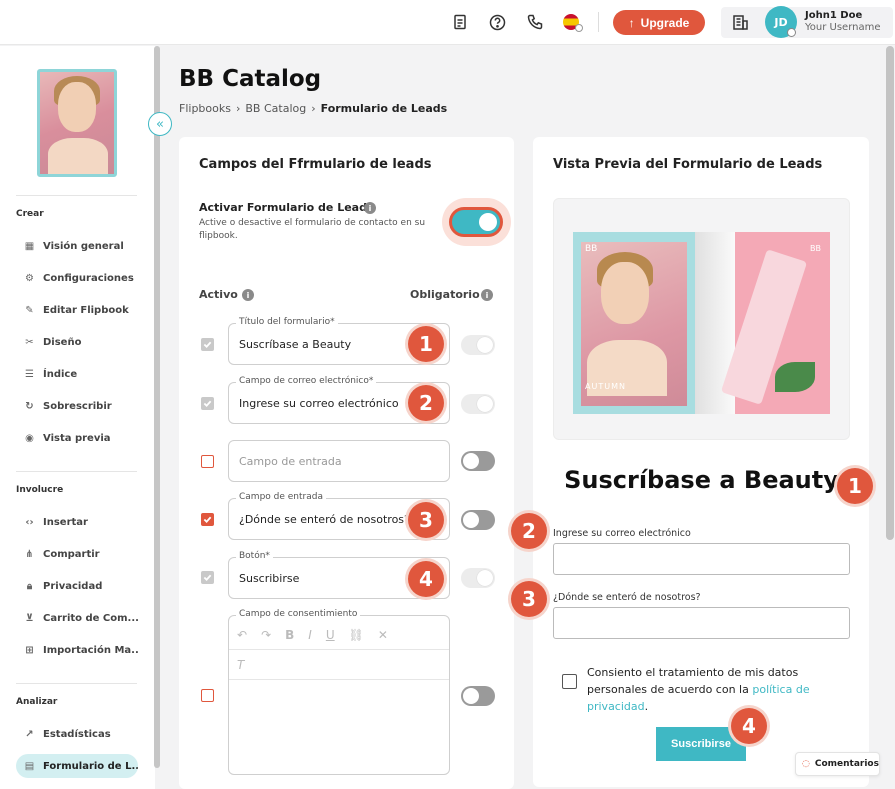 This screenshot has height=789, width=895. What do you see at coordinates (837, 764) in the screenshot?
I see `feedback-button: ◌ Comentarios` at bounding box center [837, 764].